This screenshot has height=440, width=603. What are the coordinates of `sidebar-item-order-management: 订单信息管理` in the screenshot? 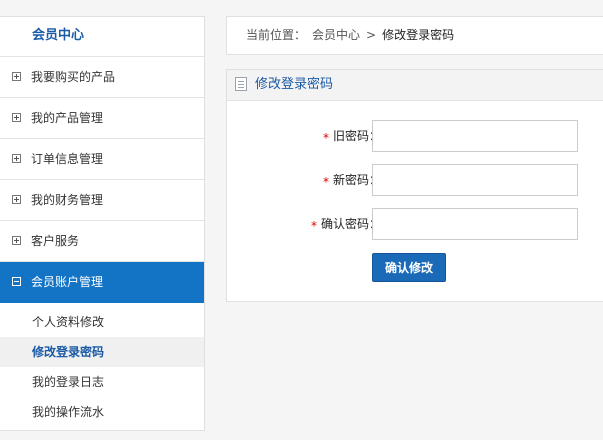 It's located at (102, 159).